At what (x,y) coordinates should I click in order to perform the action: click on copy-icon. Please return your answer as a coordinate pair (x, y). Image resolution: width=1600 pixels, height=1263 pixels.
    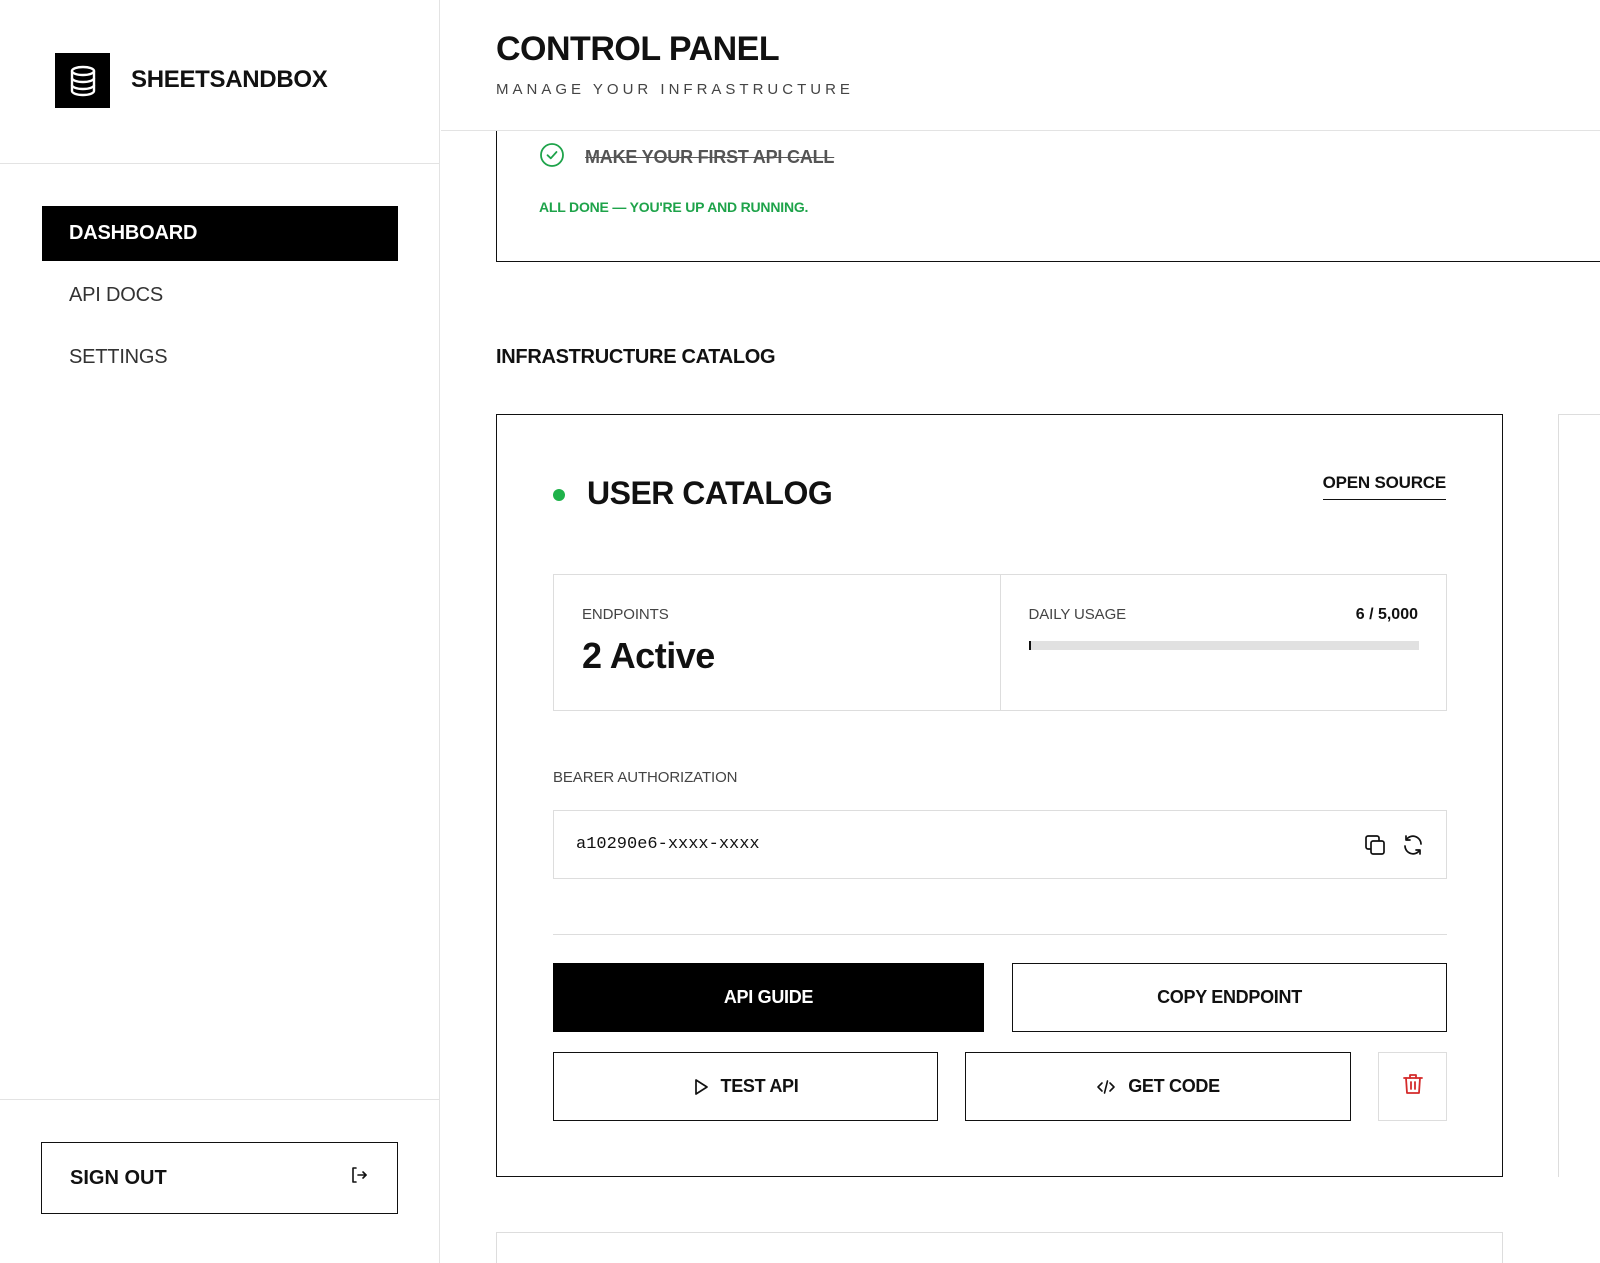
    Looking at the image, I should click on (1375, 845).